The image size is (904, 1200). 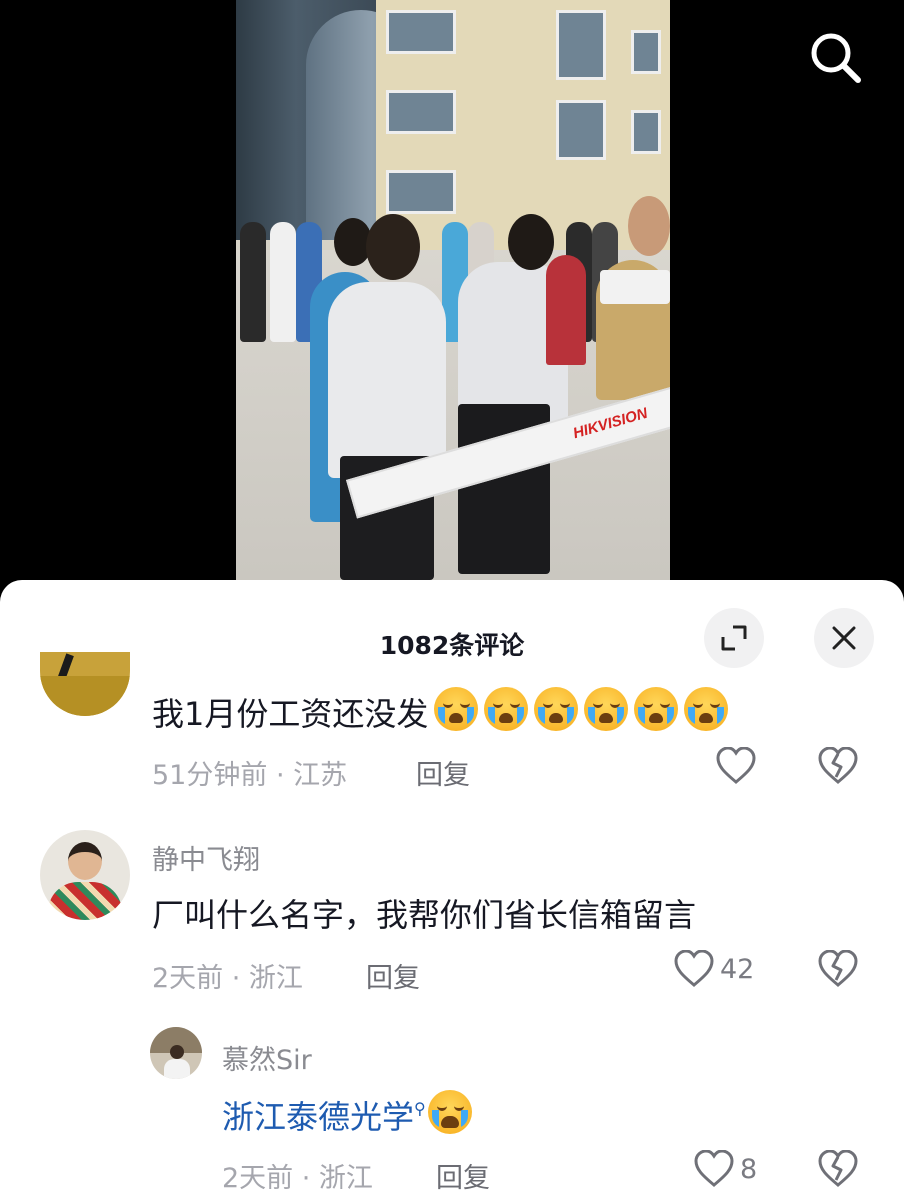 I want to click on close-button, so click(x=844, y=638).